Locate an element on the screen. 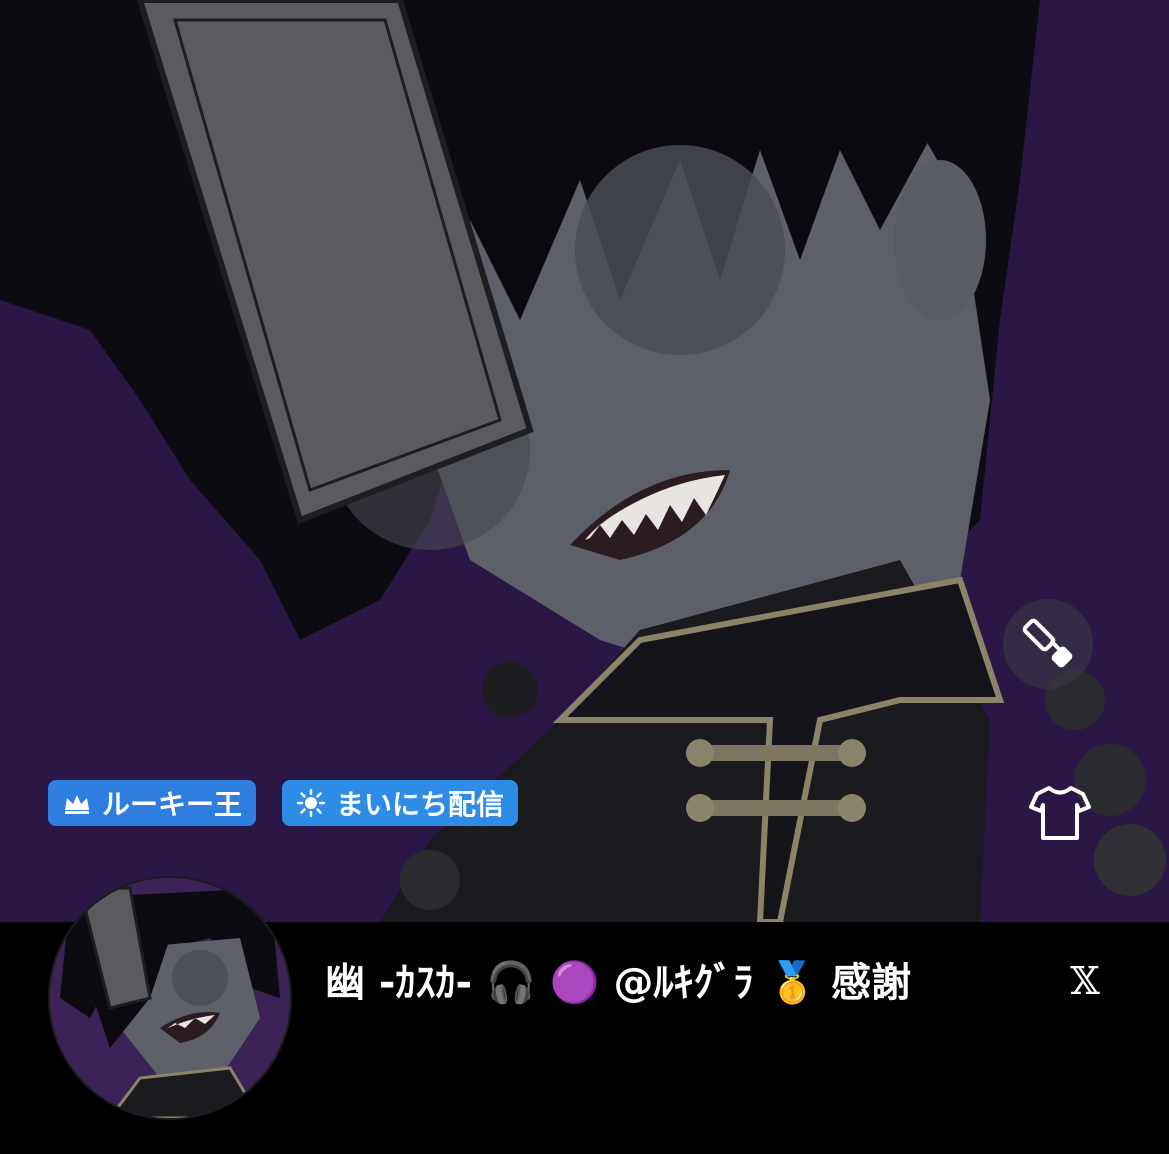 This screenshot has height=1154, width=1169. tshirt-icon is located at coordinates (1060, 815).